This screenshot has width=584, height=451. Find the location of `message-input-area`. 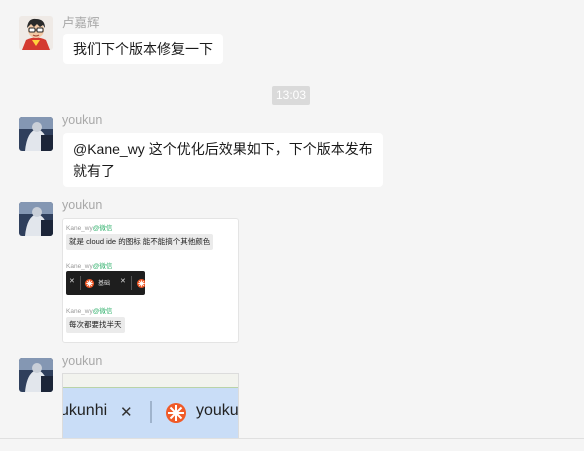

message-input-area is located at coordinates (292, 445).